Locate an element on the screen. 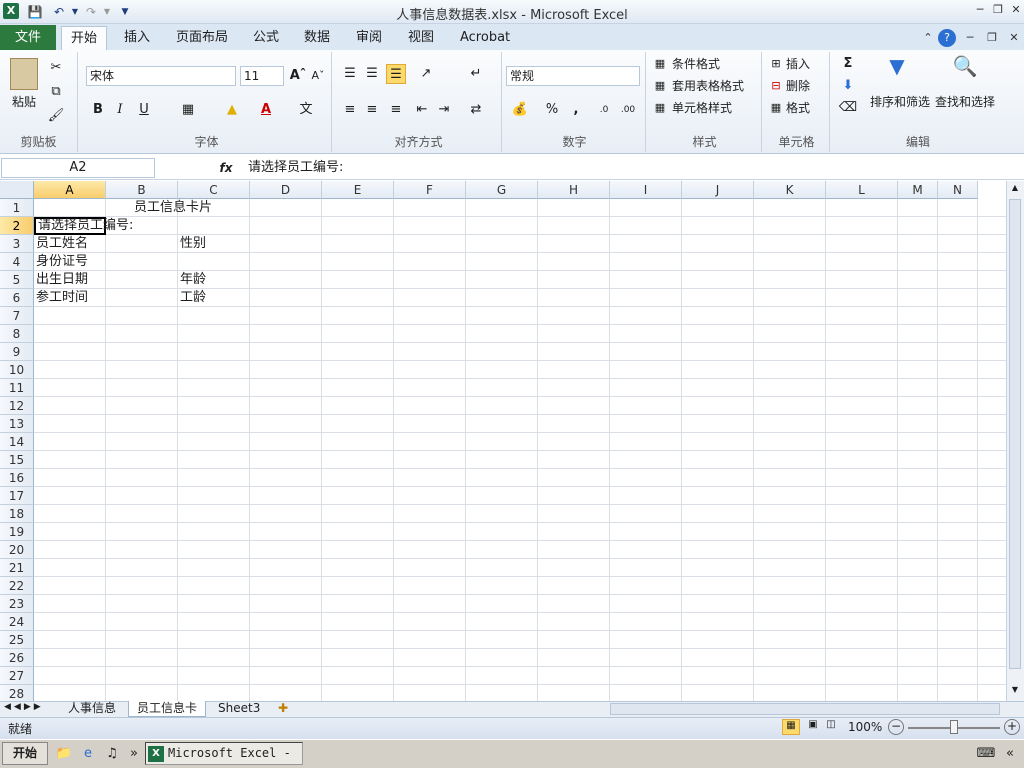 The image size is (1024, 768). column-header-n: N is located at coordinates (958, 190).